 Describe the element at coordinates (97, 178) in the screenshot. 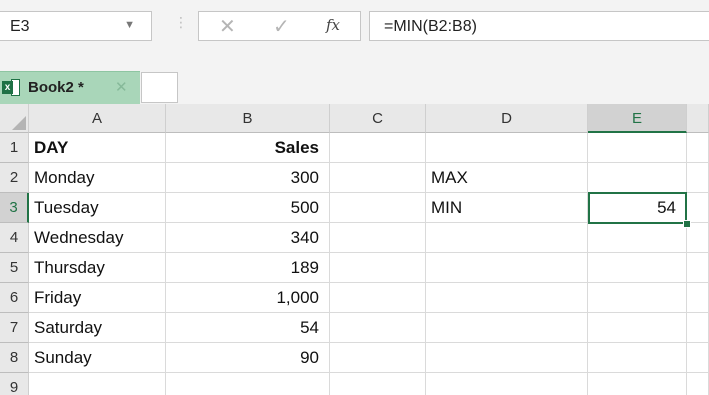

I see `cell-a2: Monday` at that location.